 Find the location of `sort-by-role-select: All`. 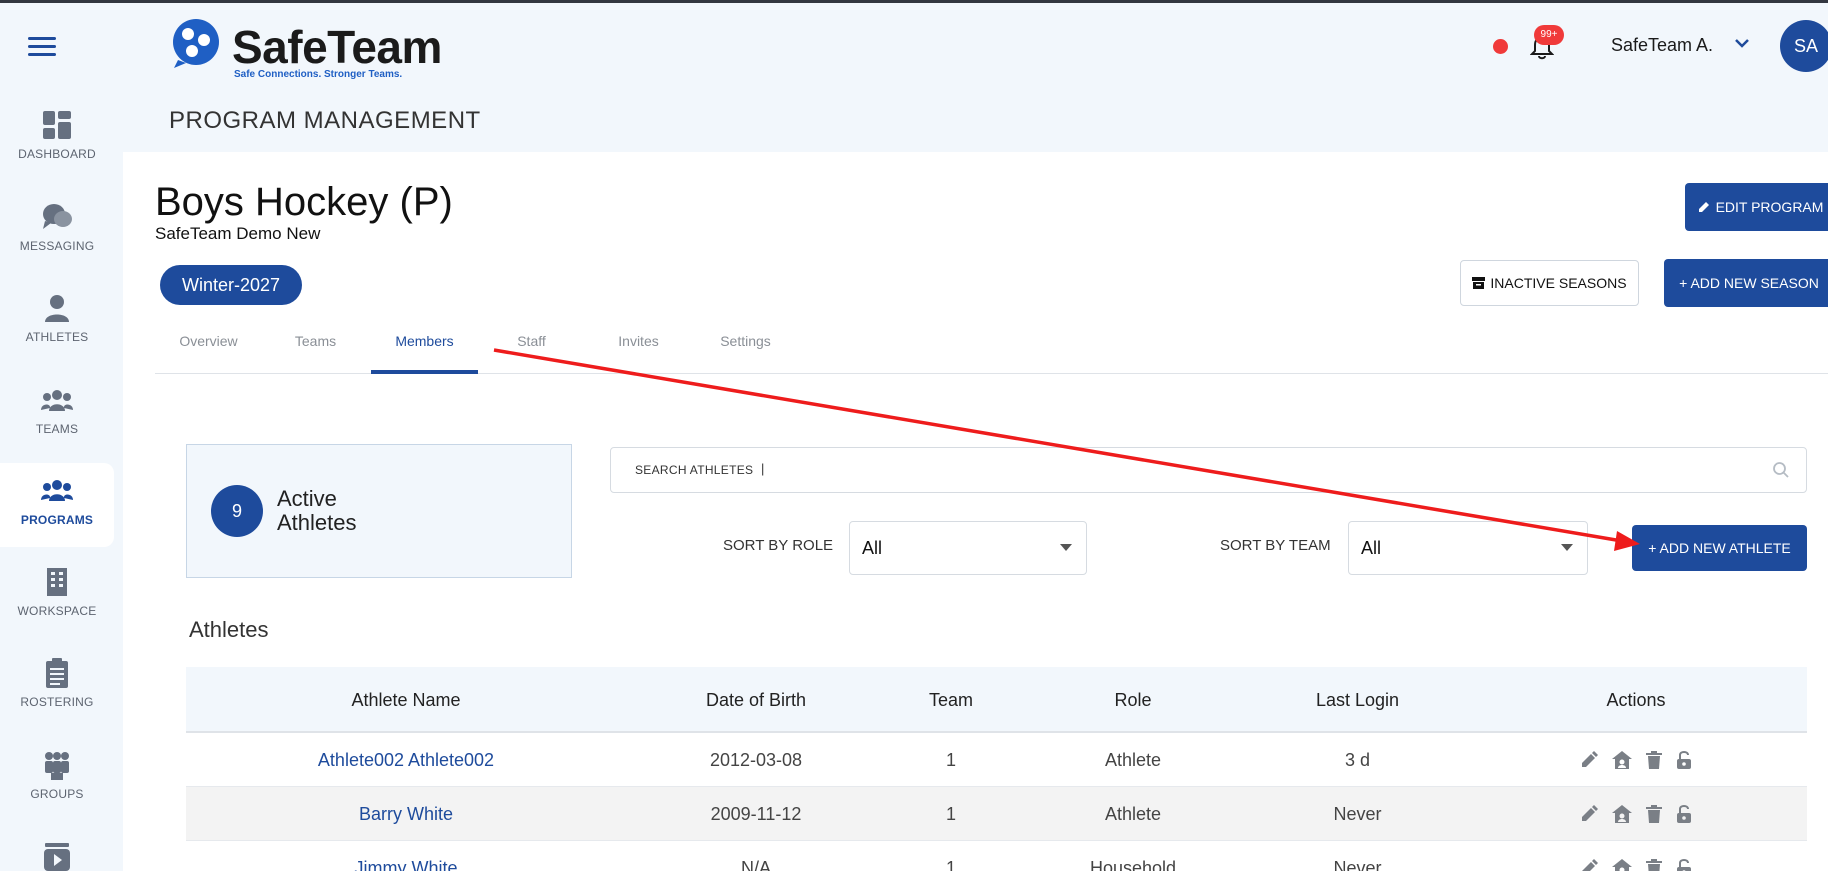

sort-by-role-select: All is located at coordinates (968, 548).